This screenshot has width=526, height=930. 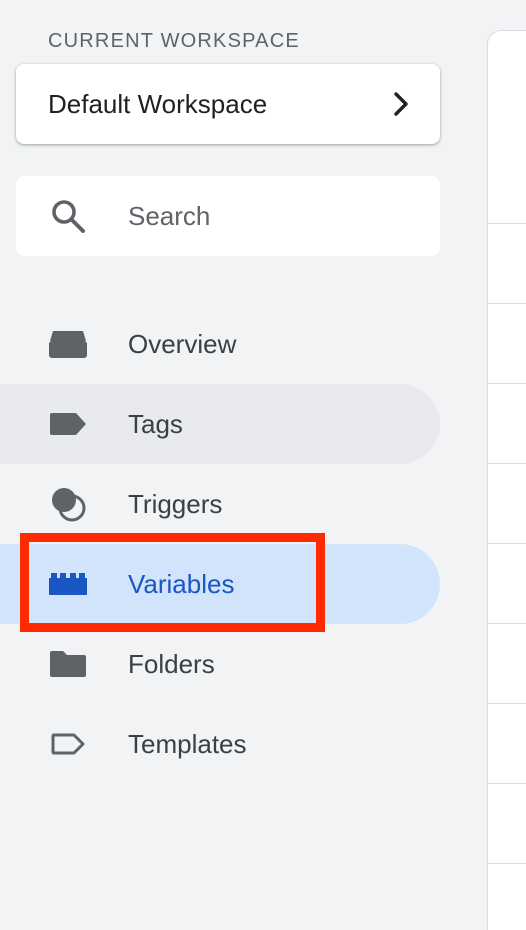 What do you see at coordinates (220, 664) in the screenshot?
I see `nav-item-folders: Folders` at bounding box center [220, 664].